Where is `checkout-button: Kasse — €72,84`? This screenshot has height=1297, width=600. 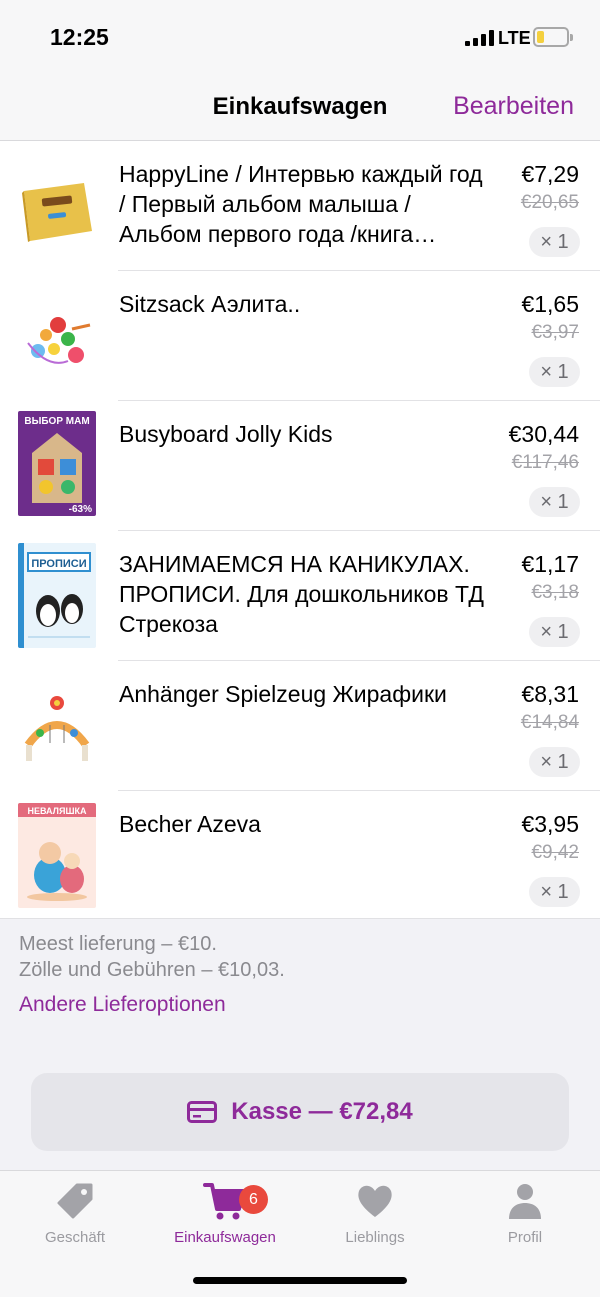 checkout-button: Kasse — €72,84 is located at coordinates (300, 1112).